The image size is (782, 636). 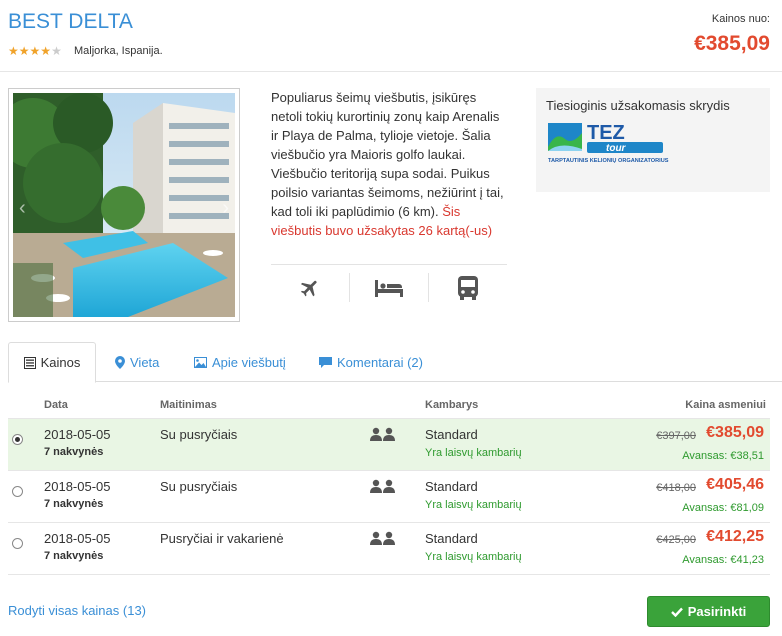 What do you see at coordinates (200, 362) in the screenshot?
I see `image-icon` at bounding box center [200, 362].